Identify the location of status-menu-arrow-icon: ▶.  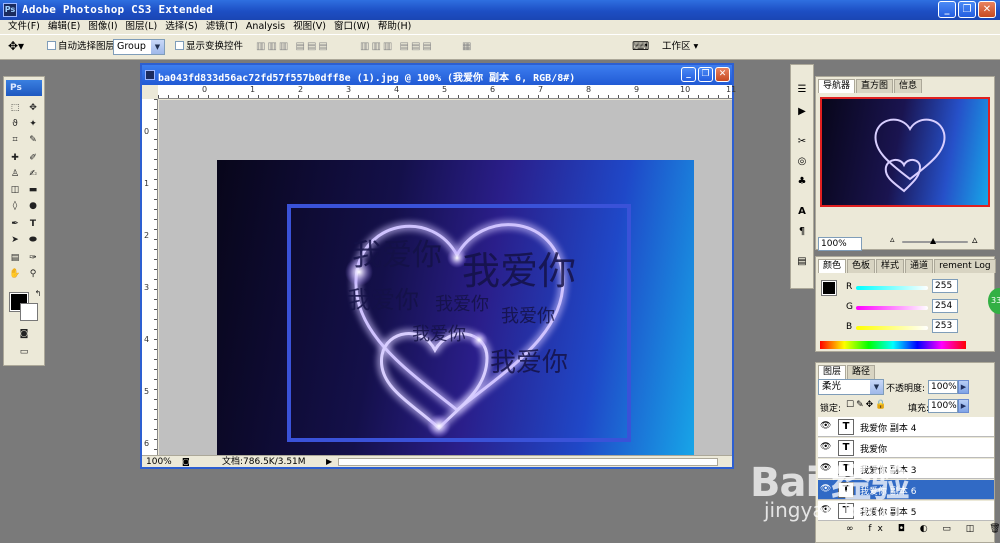
(329, 462).